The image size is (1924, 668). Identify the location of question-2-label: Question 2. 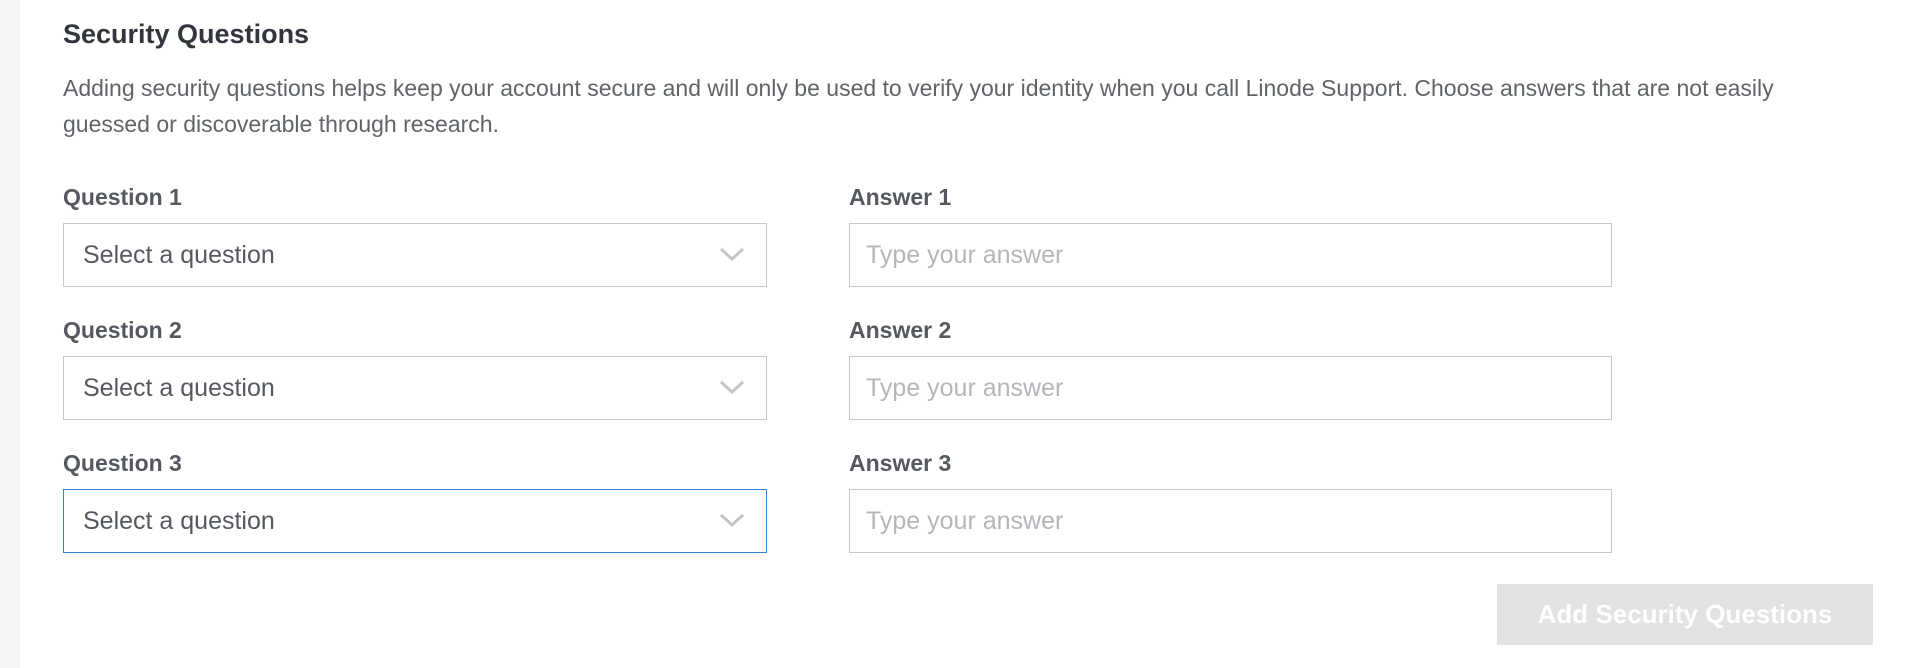
(122, 330).